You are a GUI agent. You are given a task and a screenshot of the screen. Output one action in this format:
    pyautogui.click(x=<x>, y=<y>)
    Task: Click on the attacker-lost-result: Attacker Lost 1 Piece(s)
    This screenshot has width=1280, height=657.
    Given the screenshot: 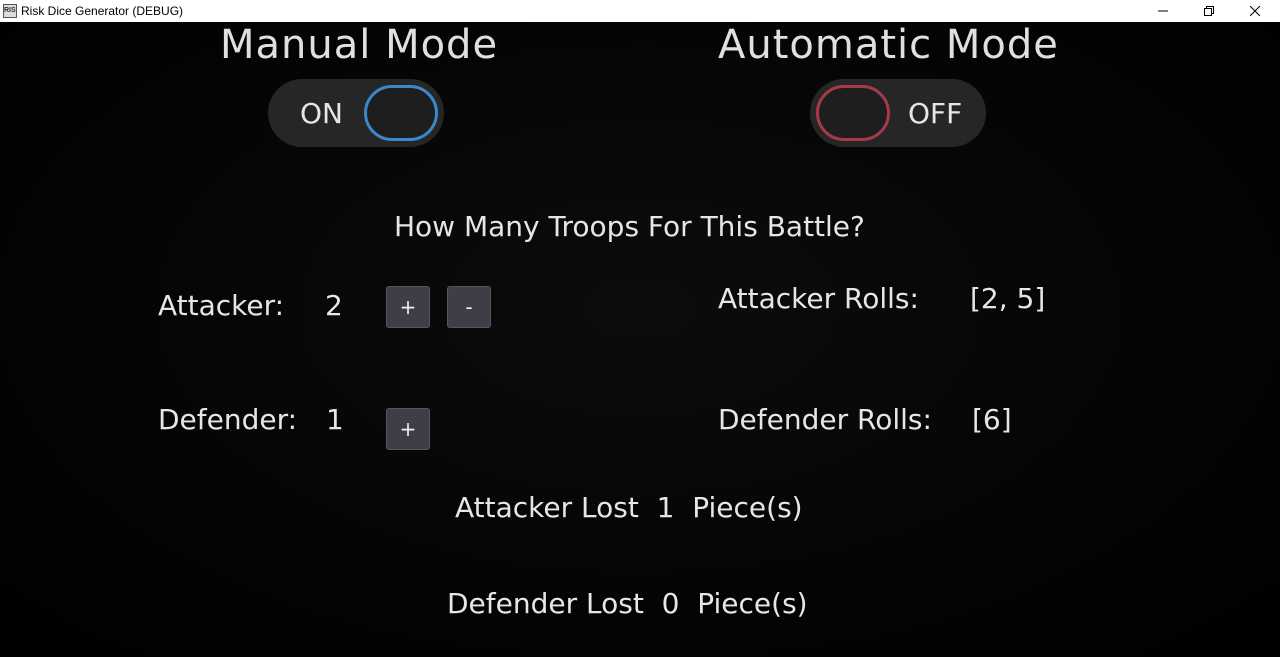 What is the action you would take?
    pyautogui.click(x=629, y=507)
    